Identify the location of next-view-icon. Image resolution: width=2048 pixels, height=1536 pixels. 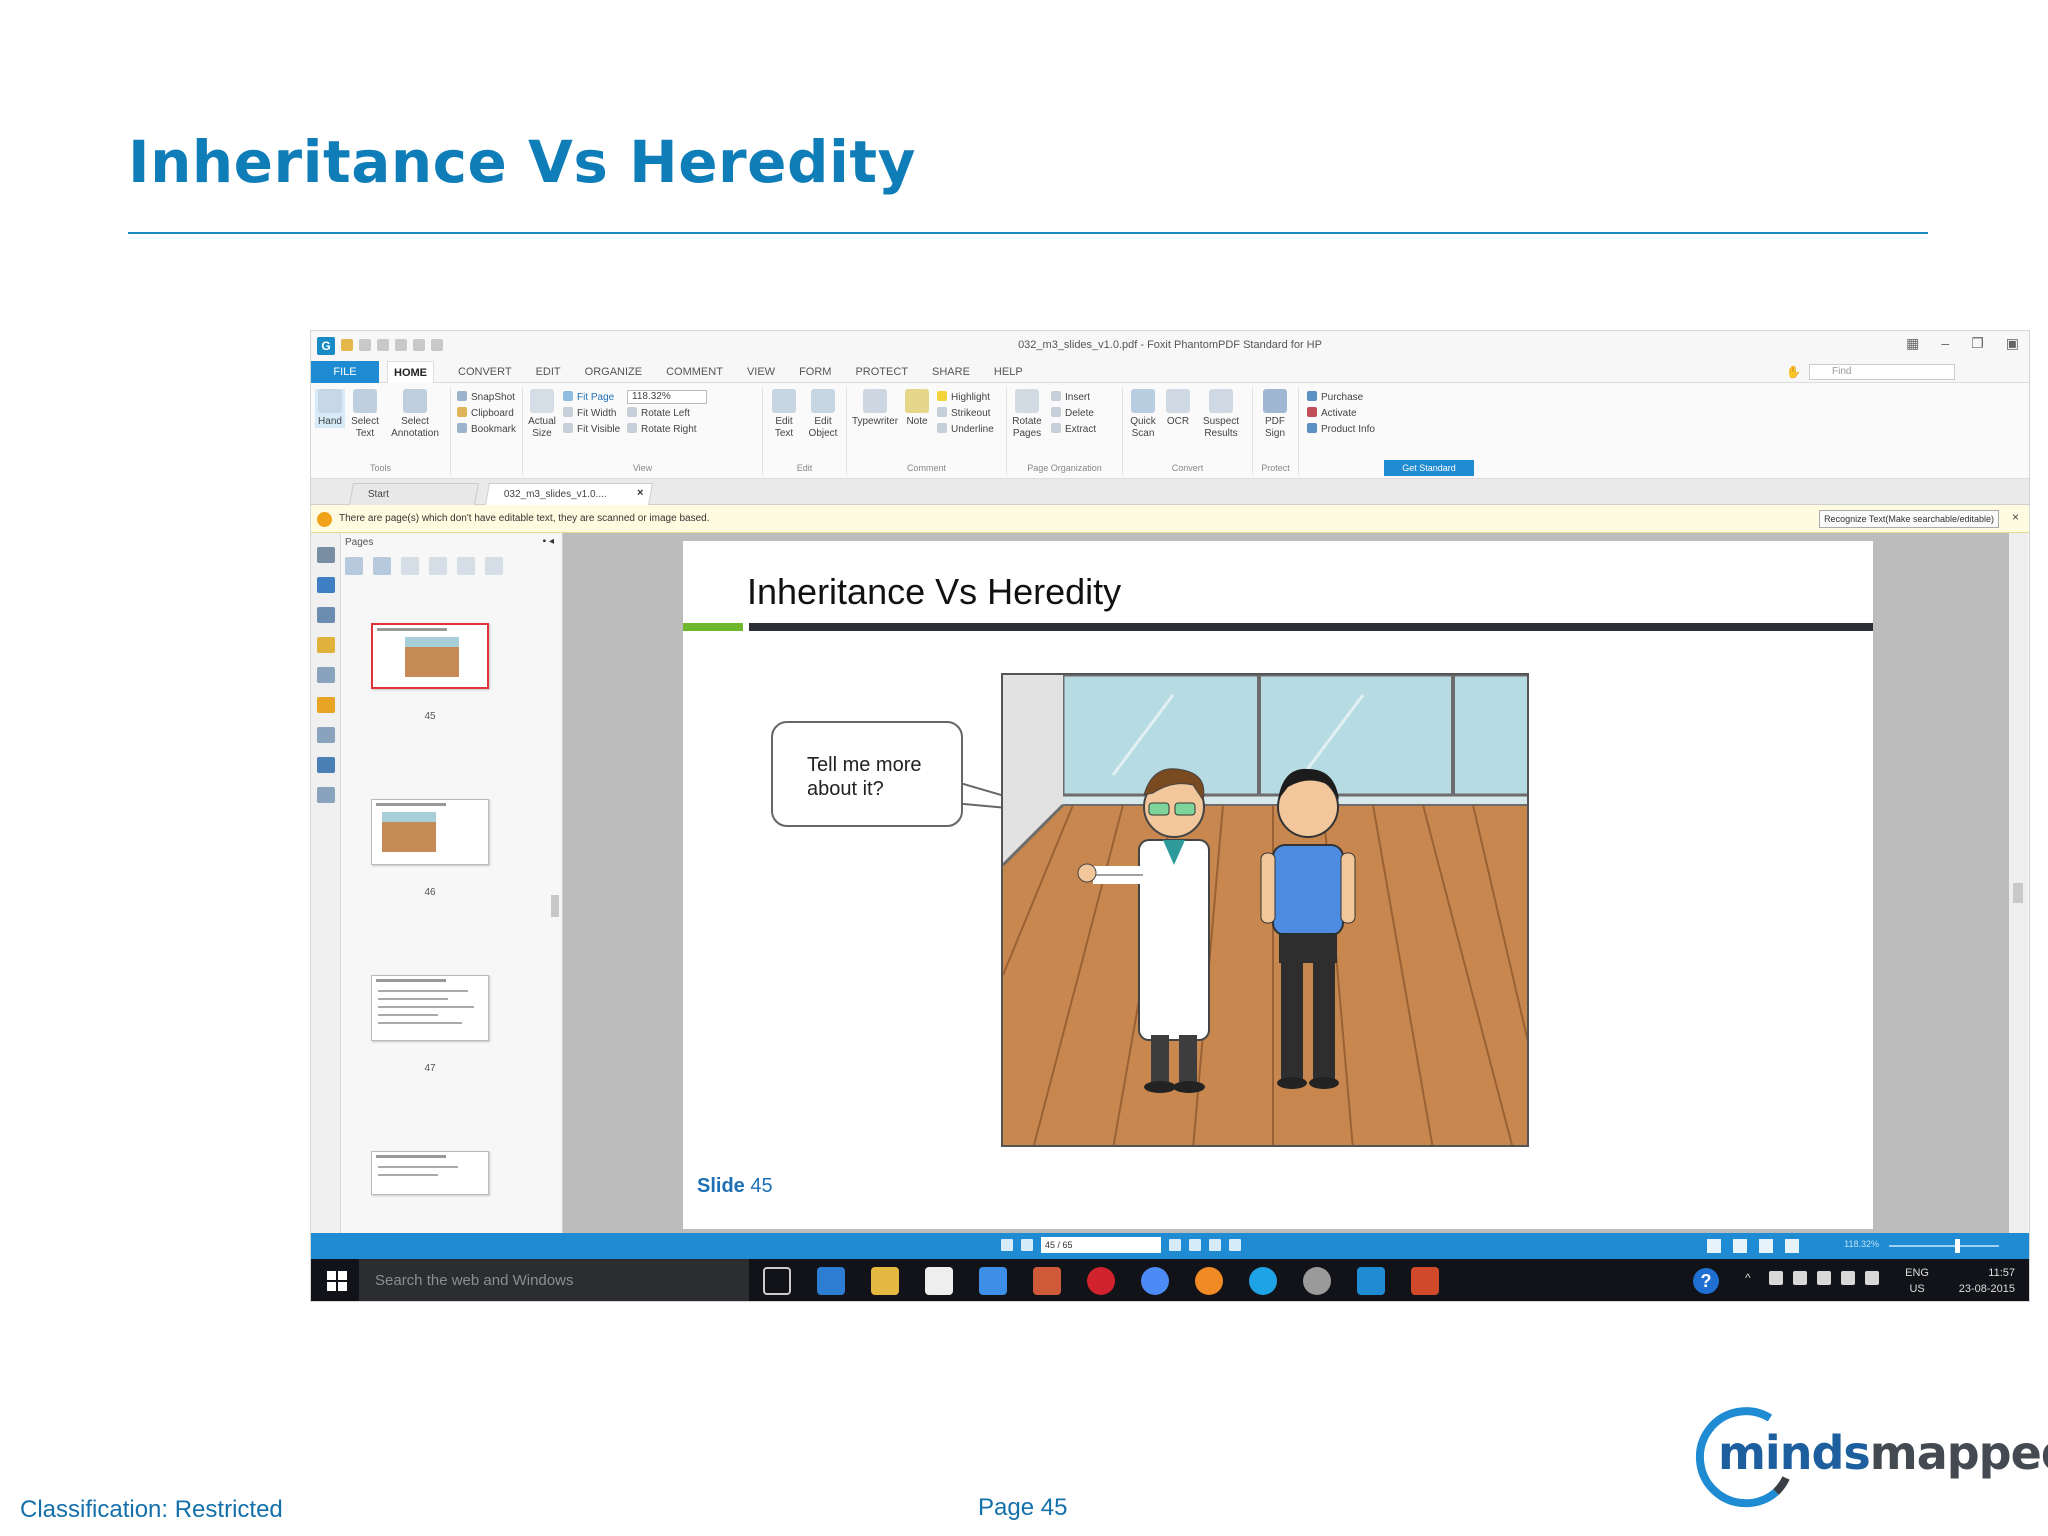
(1235, 1245).